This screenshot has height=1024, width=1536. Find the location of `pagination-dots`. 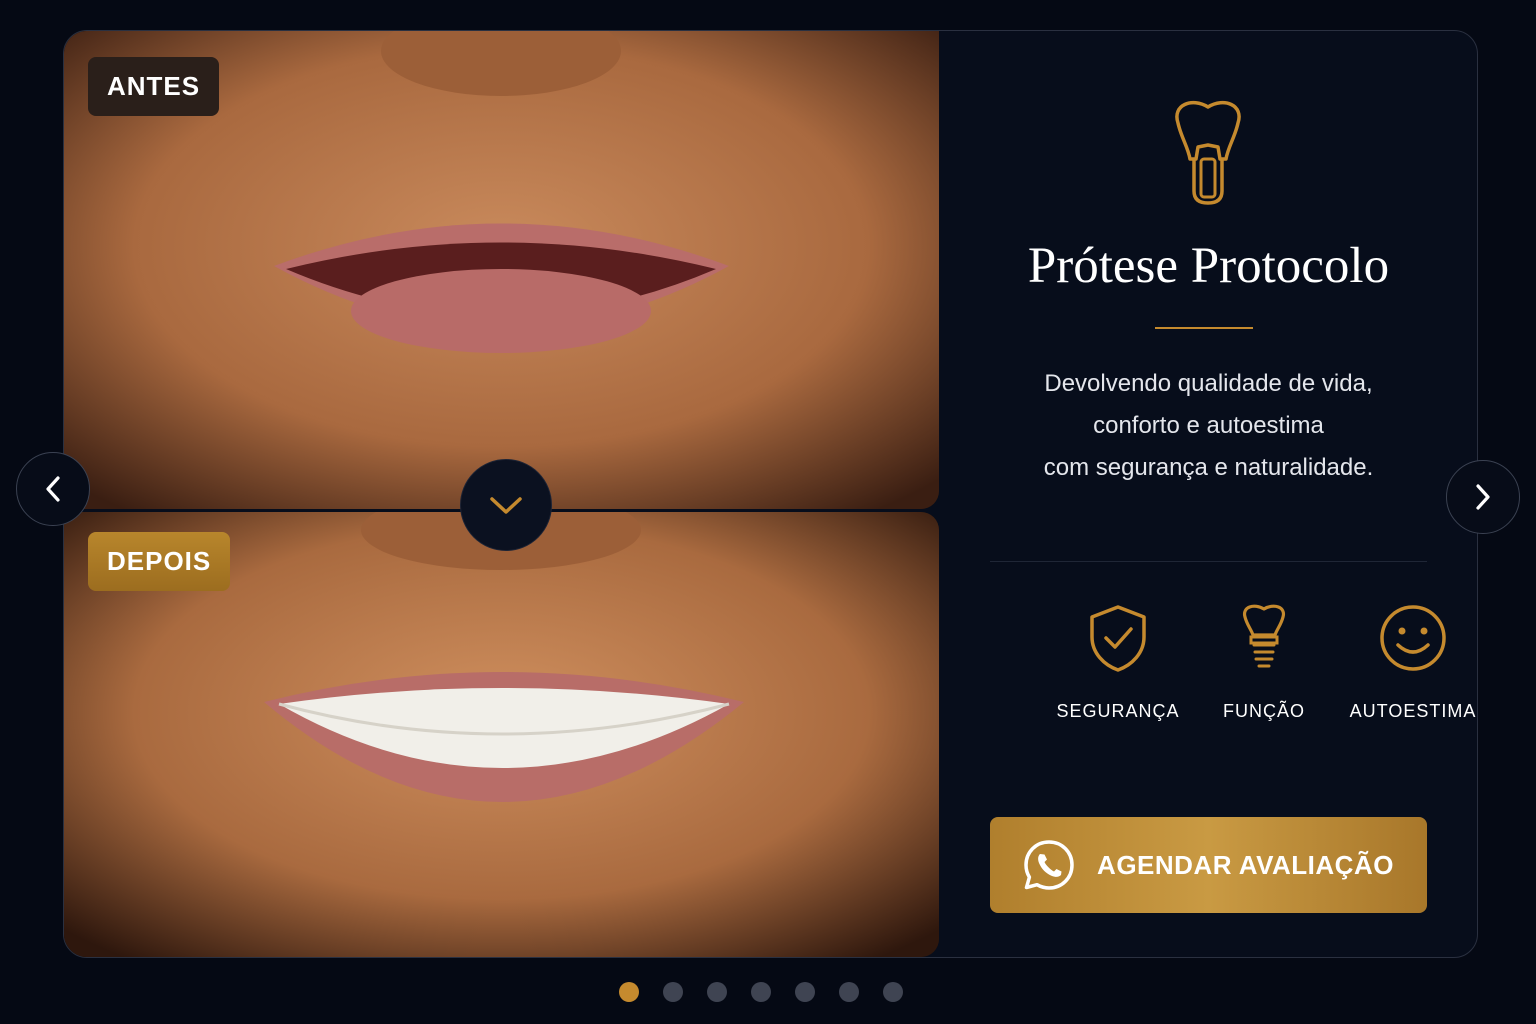

pagination-dots is located at coordinates (761, 992).